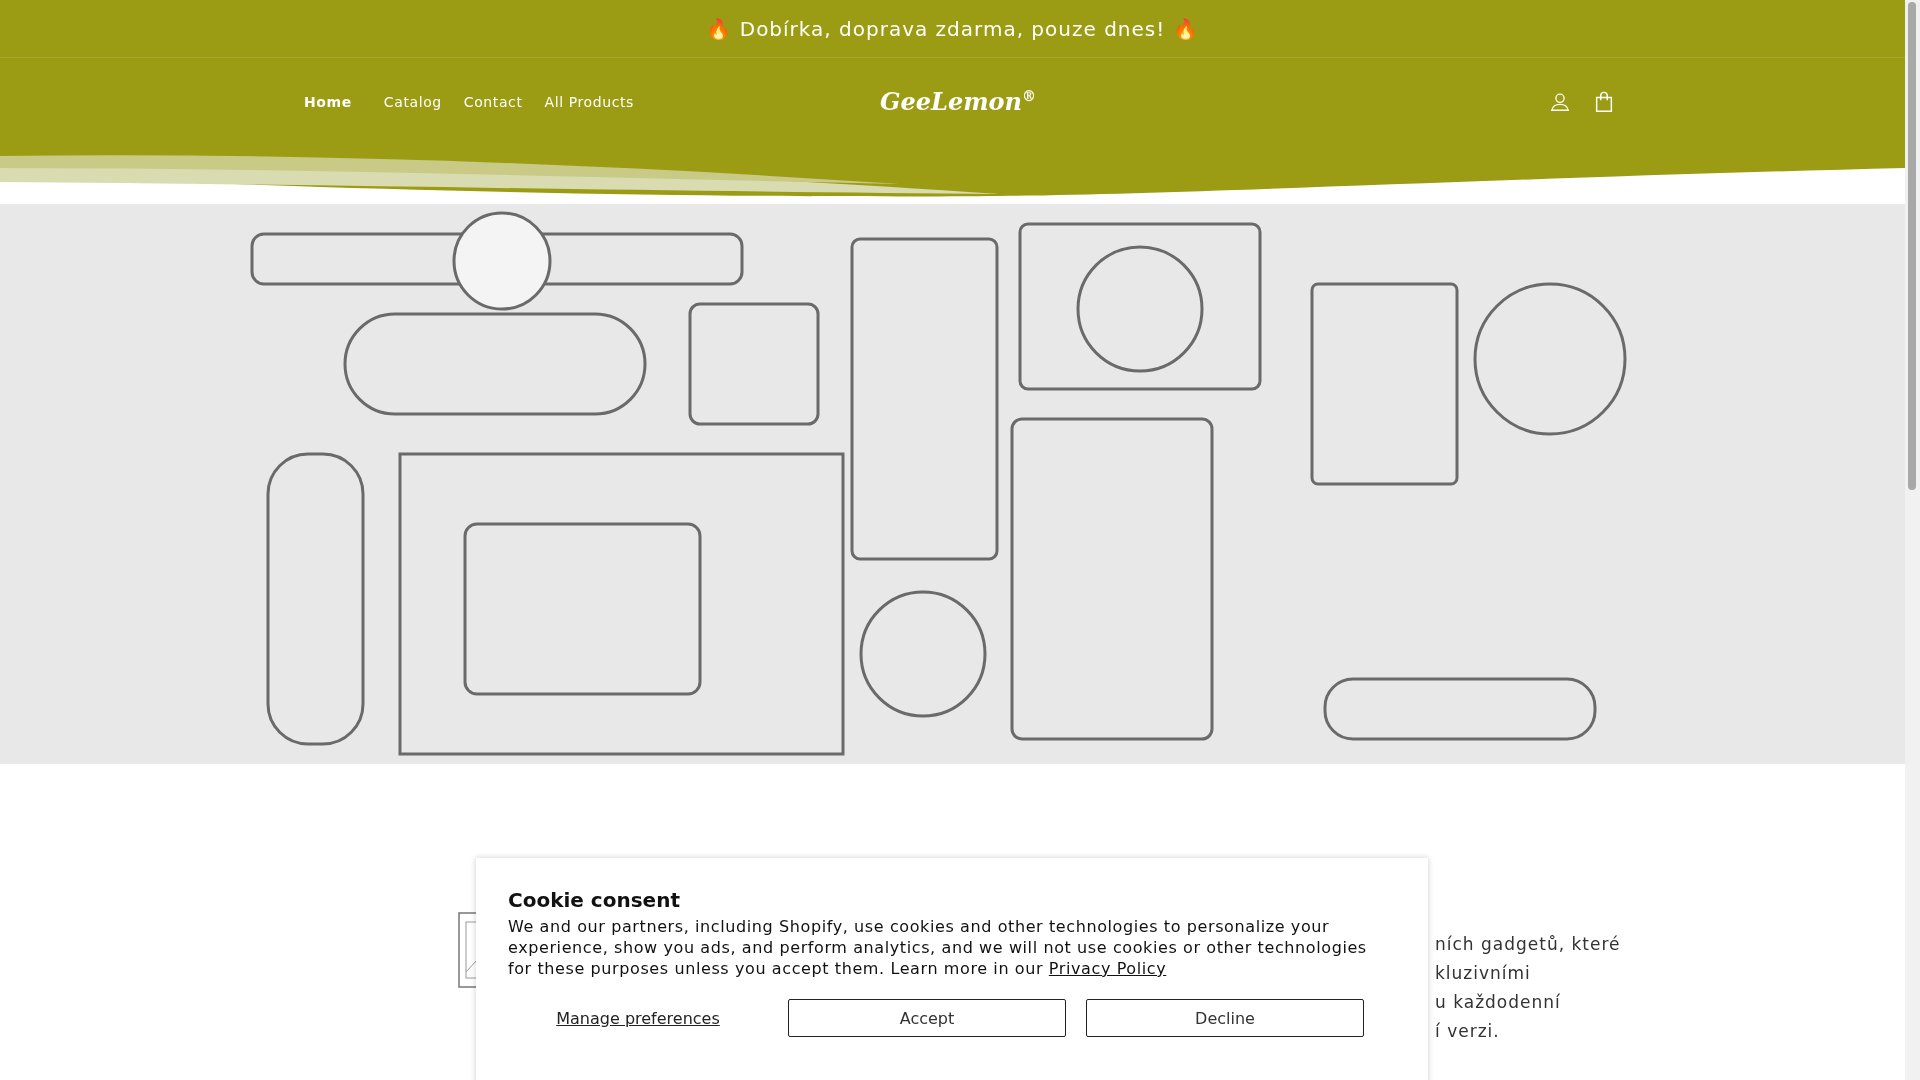 The image size is (1920, 1080). I want to click on announcement-text: 🔥 Dobírka, doprava zdarma, pouze dnes! 🔥, so click(952, 28).